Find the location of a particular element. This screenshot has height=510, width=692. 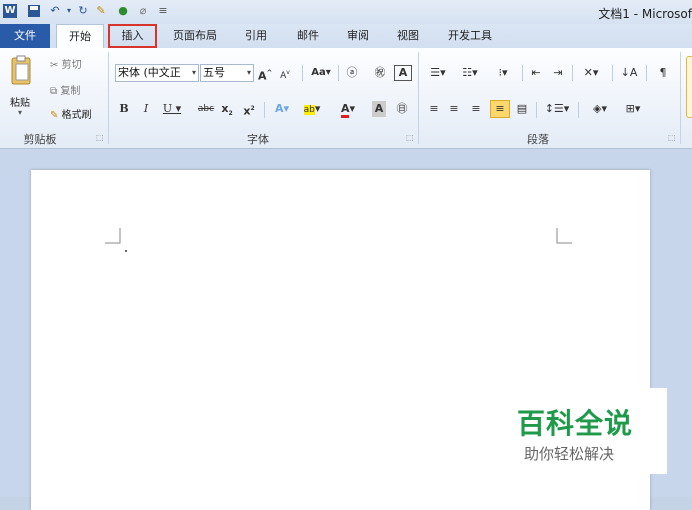

undo-dropdown-icon: ▾ is located at coordinates (69, 11).